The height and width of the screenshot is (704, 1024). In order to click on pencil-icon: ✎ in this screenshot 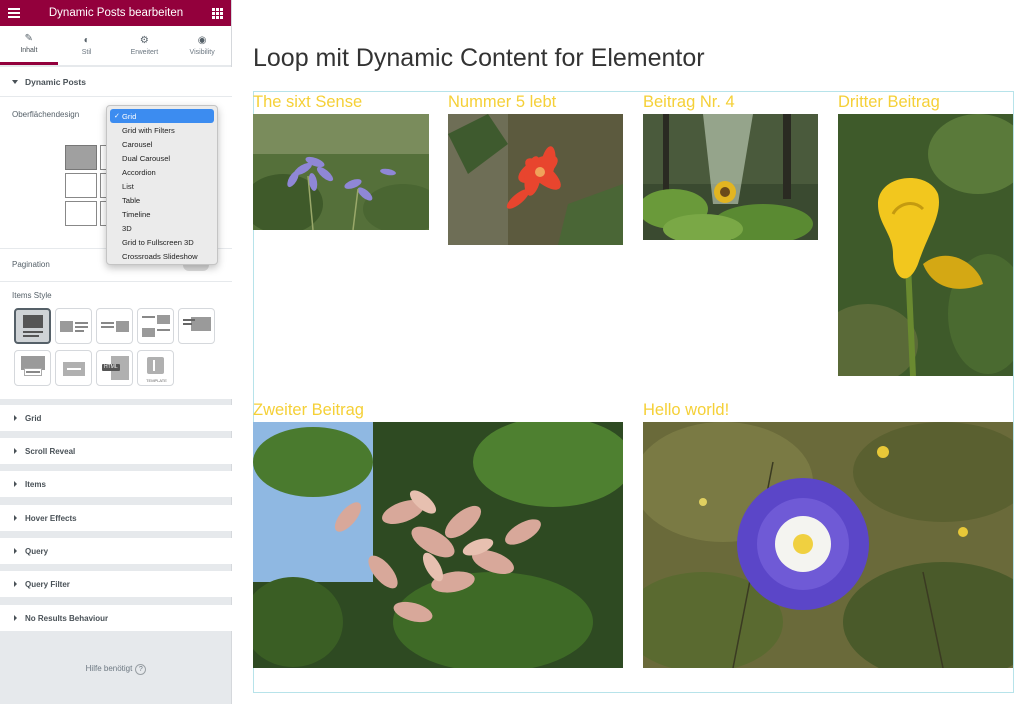, I will do `click(29, 38)`.